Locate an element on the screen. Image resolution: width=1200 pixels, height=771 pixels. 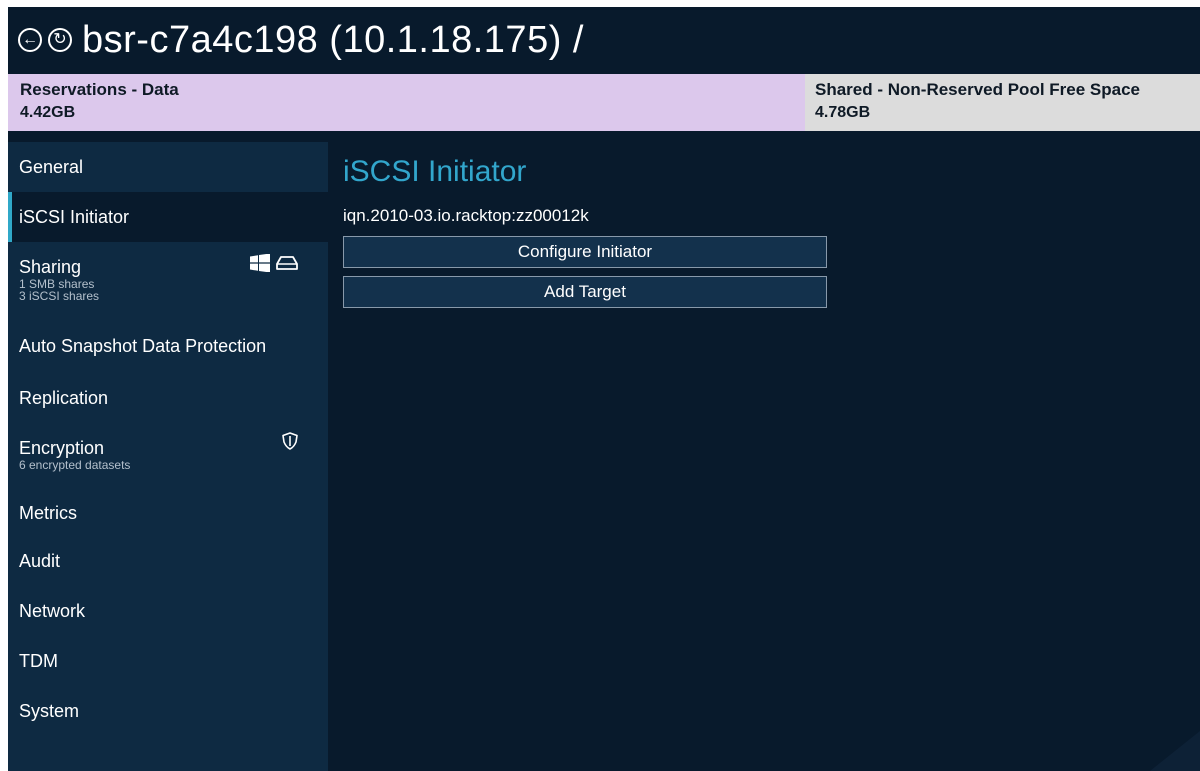
sidebar-item-auto-snapshot: Auto Snapshot Data Protection is located at coordinates (168, 348).